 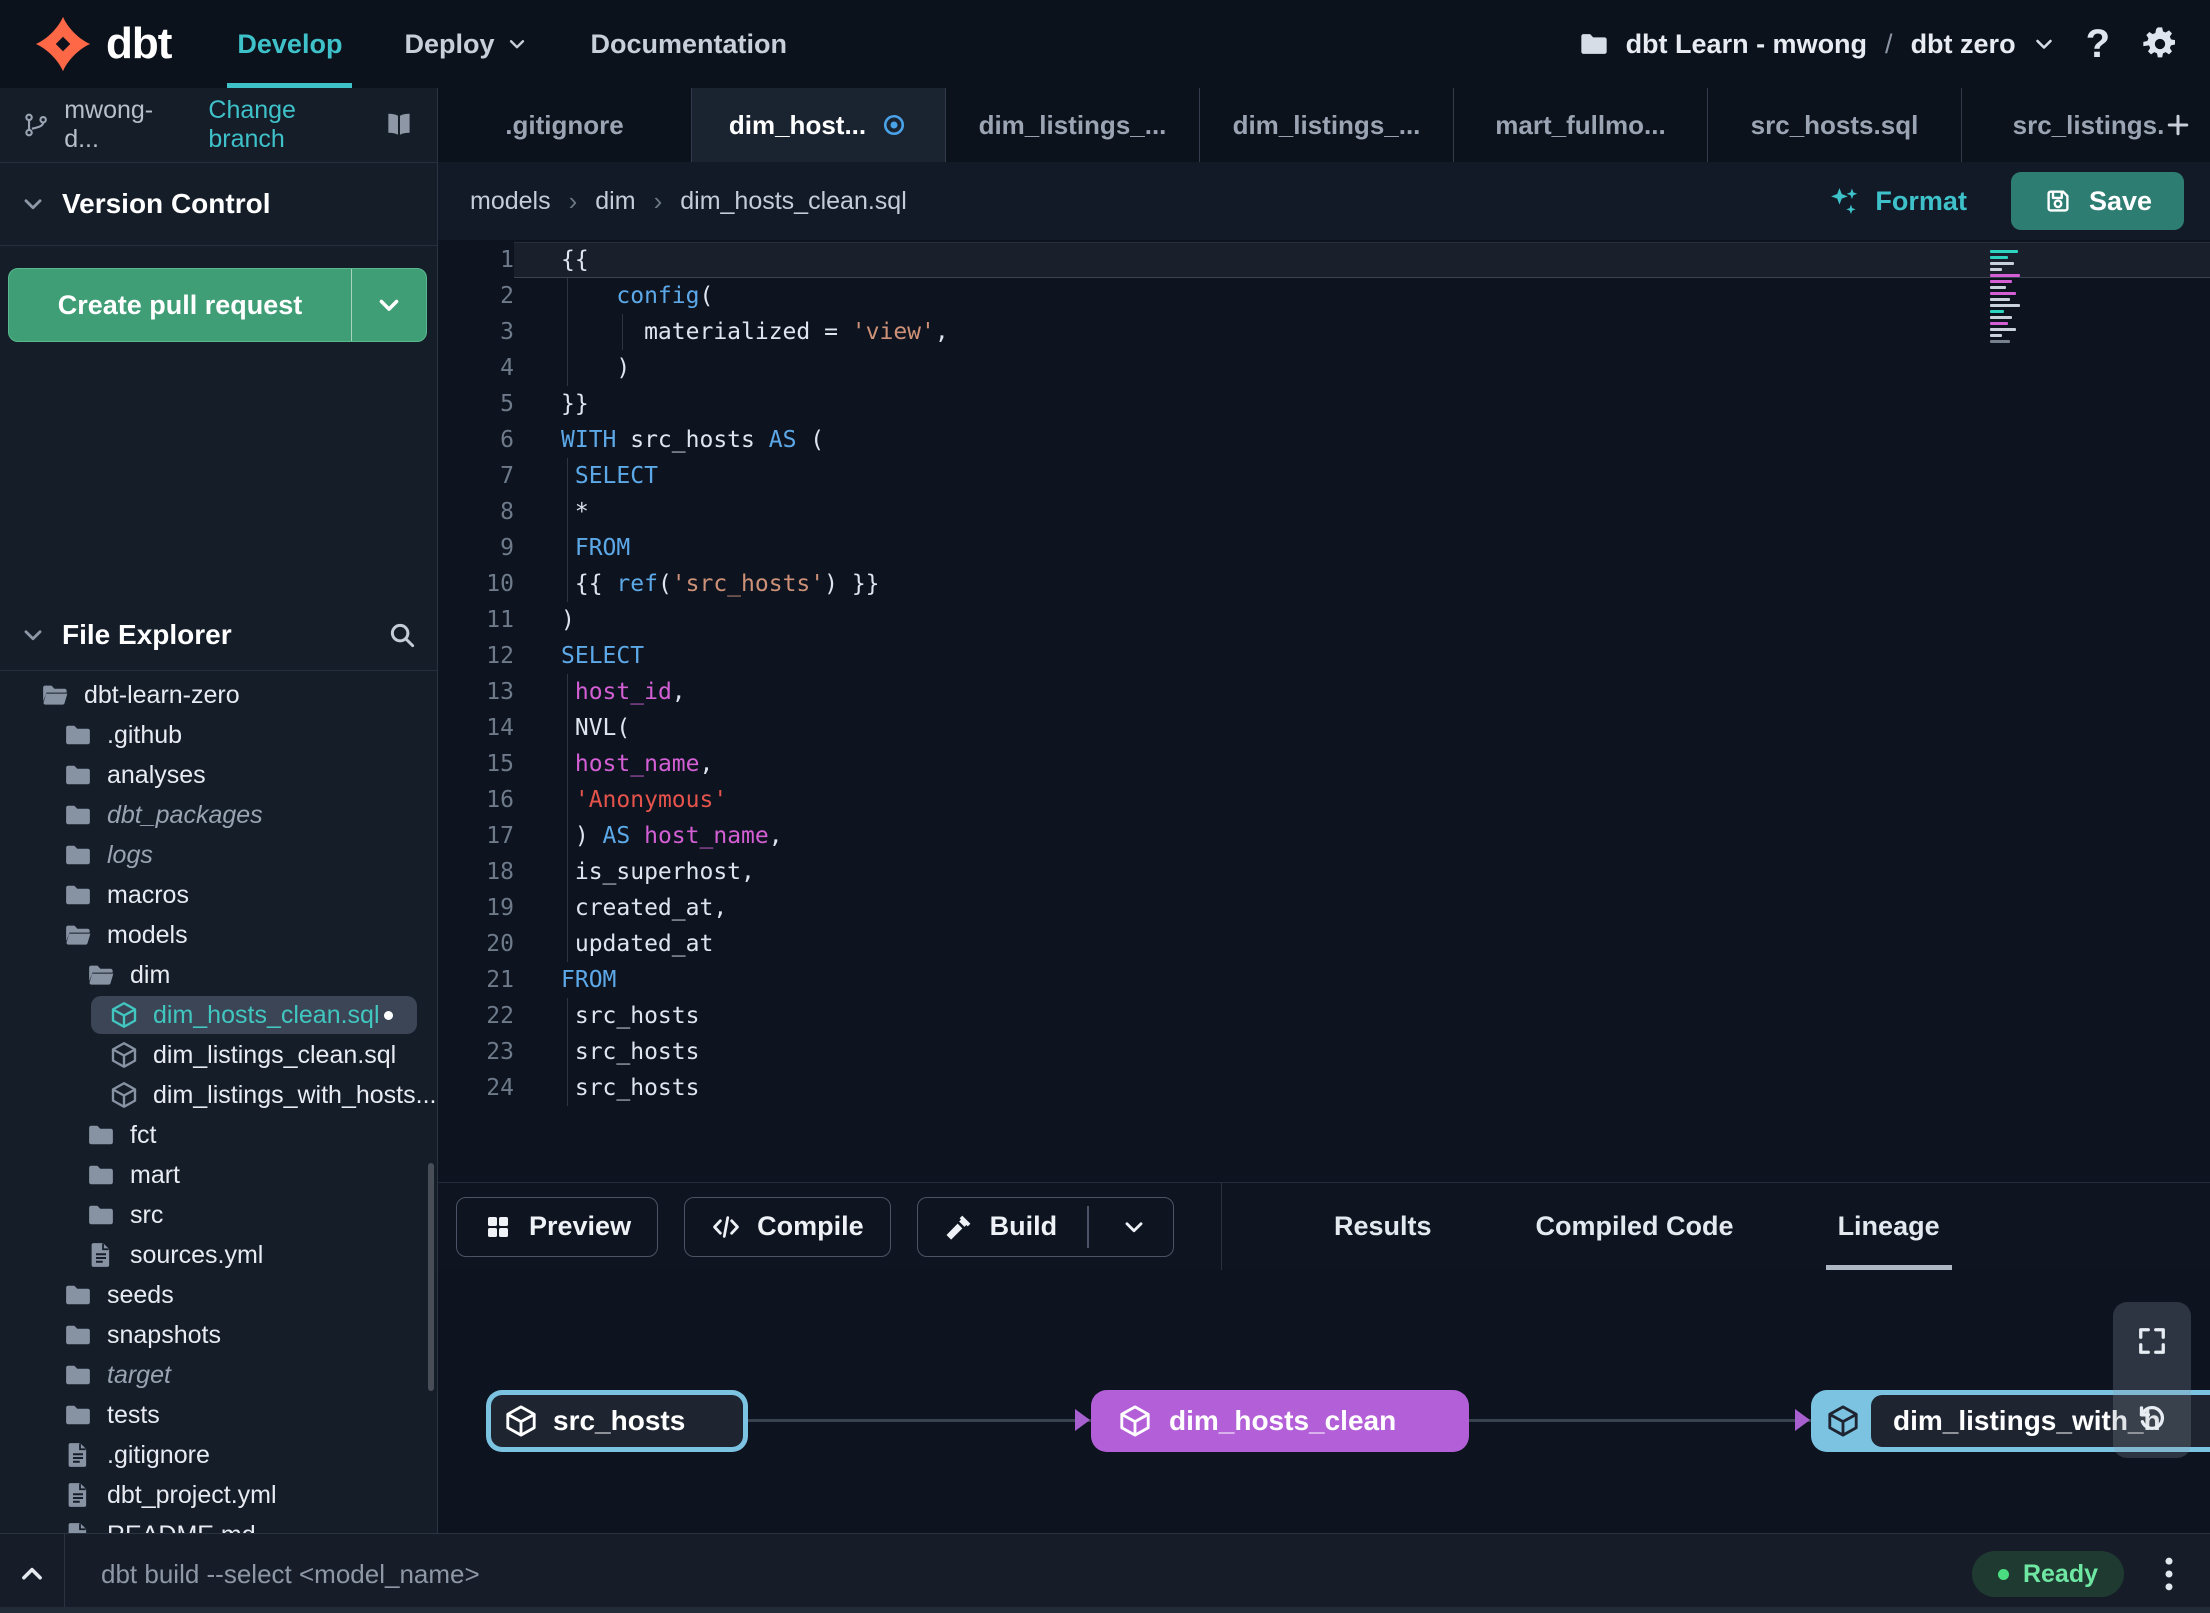 I want to click on tree-item-dim-hosts-clean-sql: dim_hosts_clean.sql, so click(x=218, y=1015).